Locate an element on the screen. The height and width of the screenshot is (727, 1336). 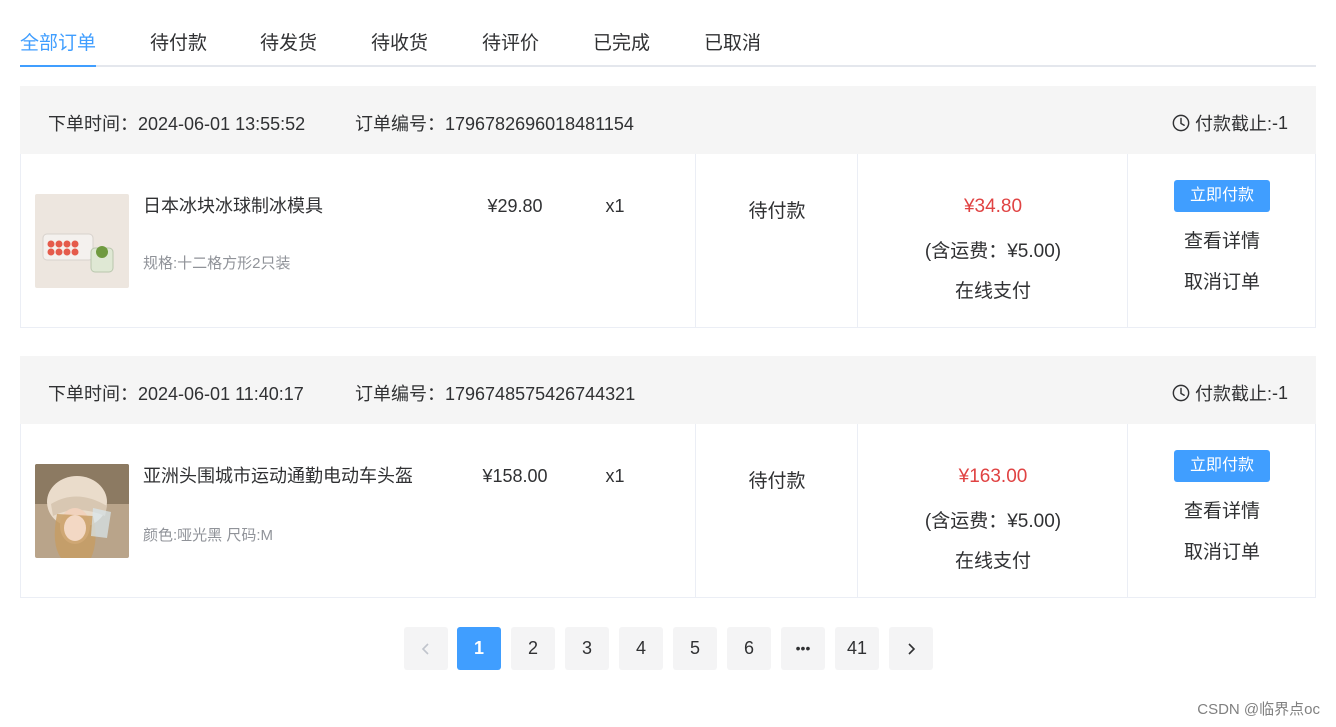
tab-all-orders: 全部订单 is located at coordinates (58, 41).